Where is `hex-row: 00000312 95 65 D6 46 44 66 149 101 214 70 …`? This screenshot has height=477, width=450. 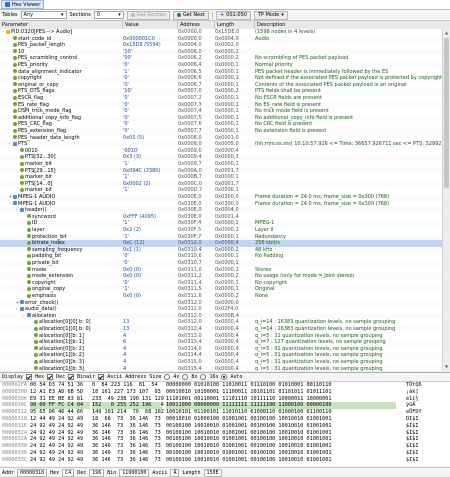
hex-row: 00000312 95 65 D6 46 44 66 149 101 214 70 … is located at coordinates (225, 412).